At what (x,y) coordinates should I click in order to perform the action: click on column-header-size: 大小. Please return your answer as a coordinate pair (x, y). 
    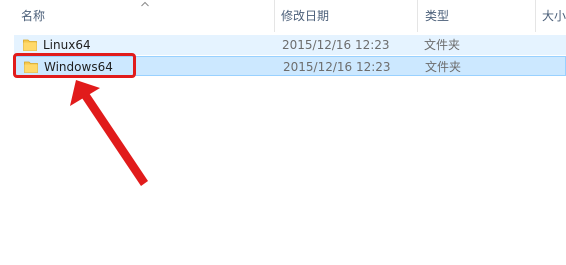
    Looking at the image, I should click on (554, 16).